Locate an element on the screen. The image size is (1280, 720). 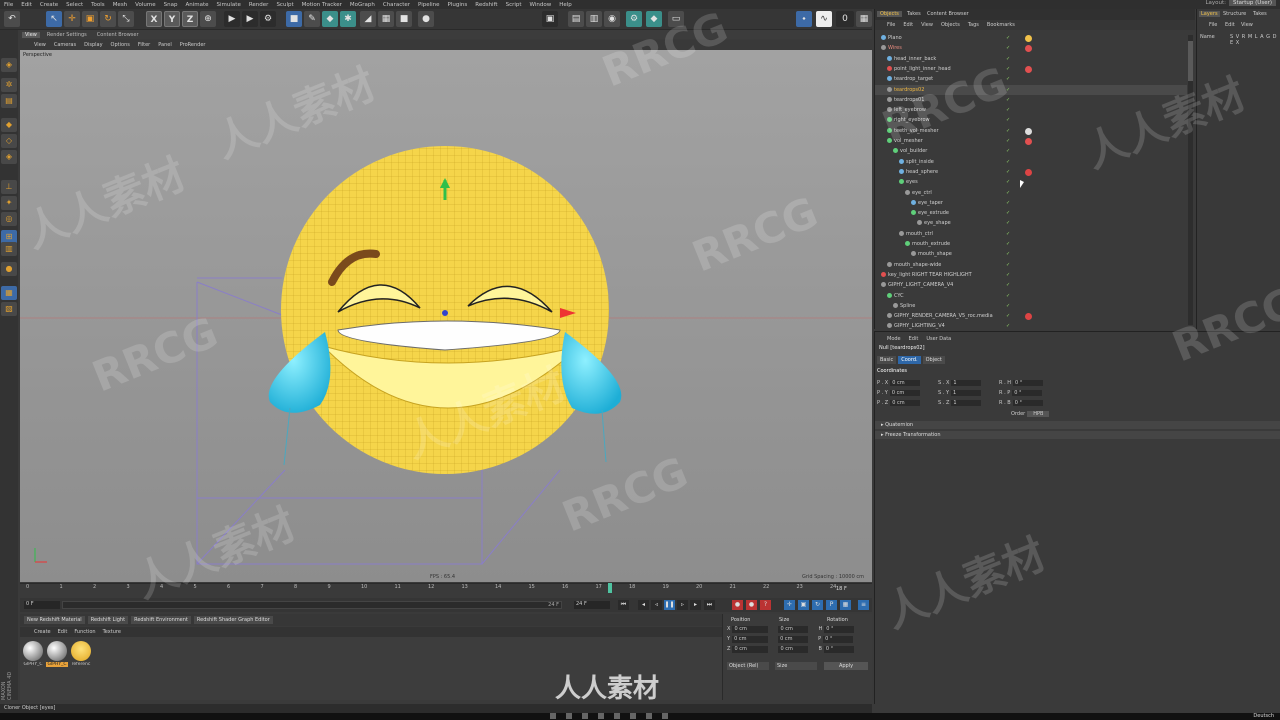
object-tree-row: mouth_extrude ✓ is located at coordinates (1031, 244).